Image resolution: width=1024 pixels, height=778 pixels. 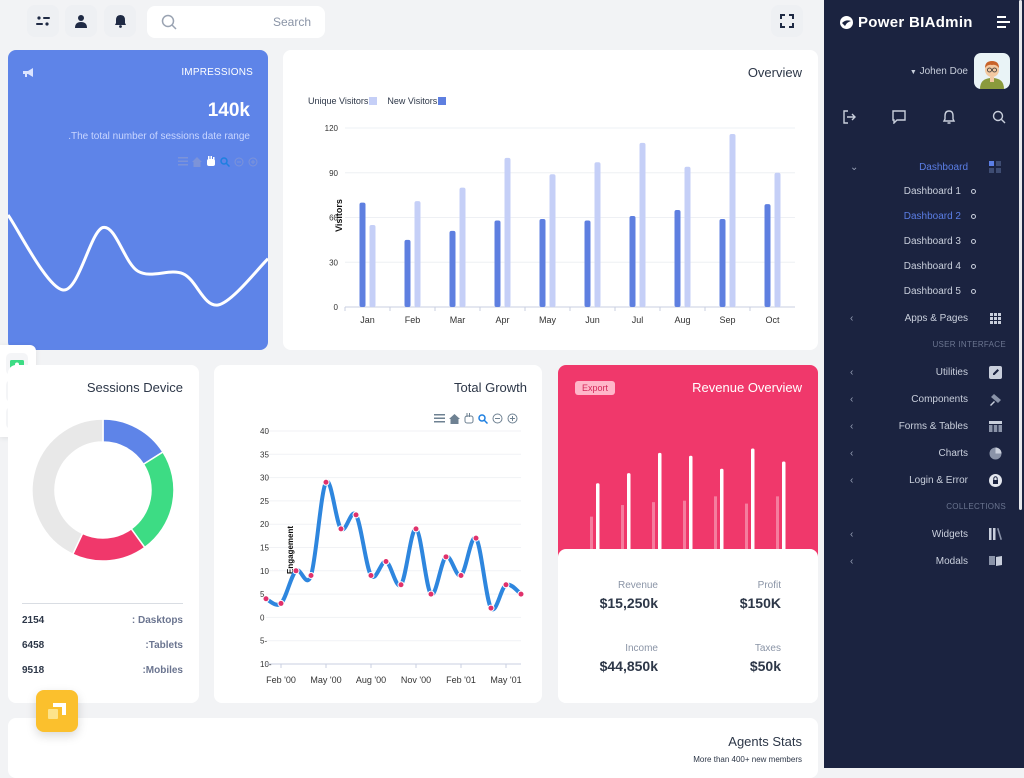 What do you see at coordinates (765, 741) in the screenshot?
I see `agents-title: Agents Stats` at bounding box center [765, 741].